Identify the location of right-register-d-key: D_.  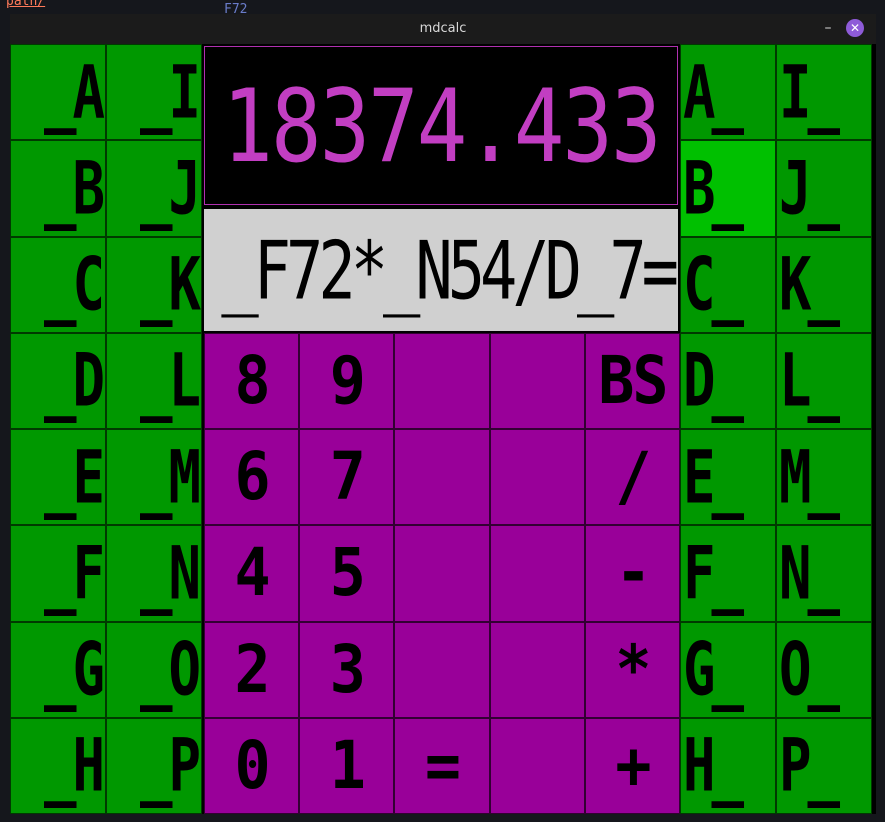
(728, 380).